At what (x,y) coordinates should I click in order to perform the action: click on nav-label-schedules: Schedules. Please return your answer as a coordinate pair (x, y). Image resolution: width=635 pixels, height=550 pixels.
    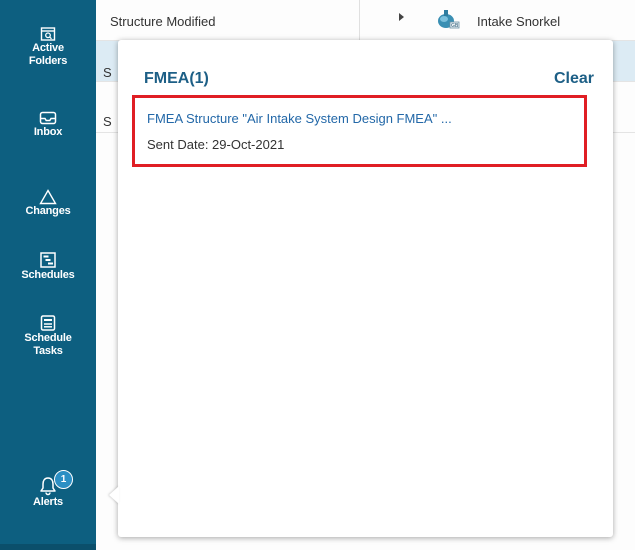
    Looking at the image, I should click on (48, 275).